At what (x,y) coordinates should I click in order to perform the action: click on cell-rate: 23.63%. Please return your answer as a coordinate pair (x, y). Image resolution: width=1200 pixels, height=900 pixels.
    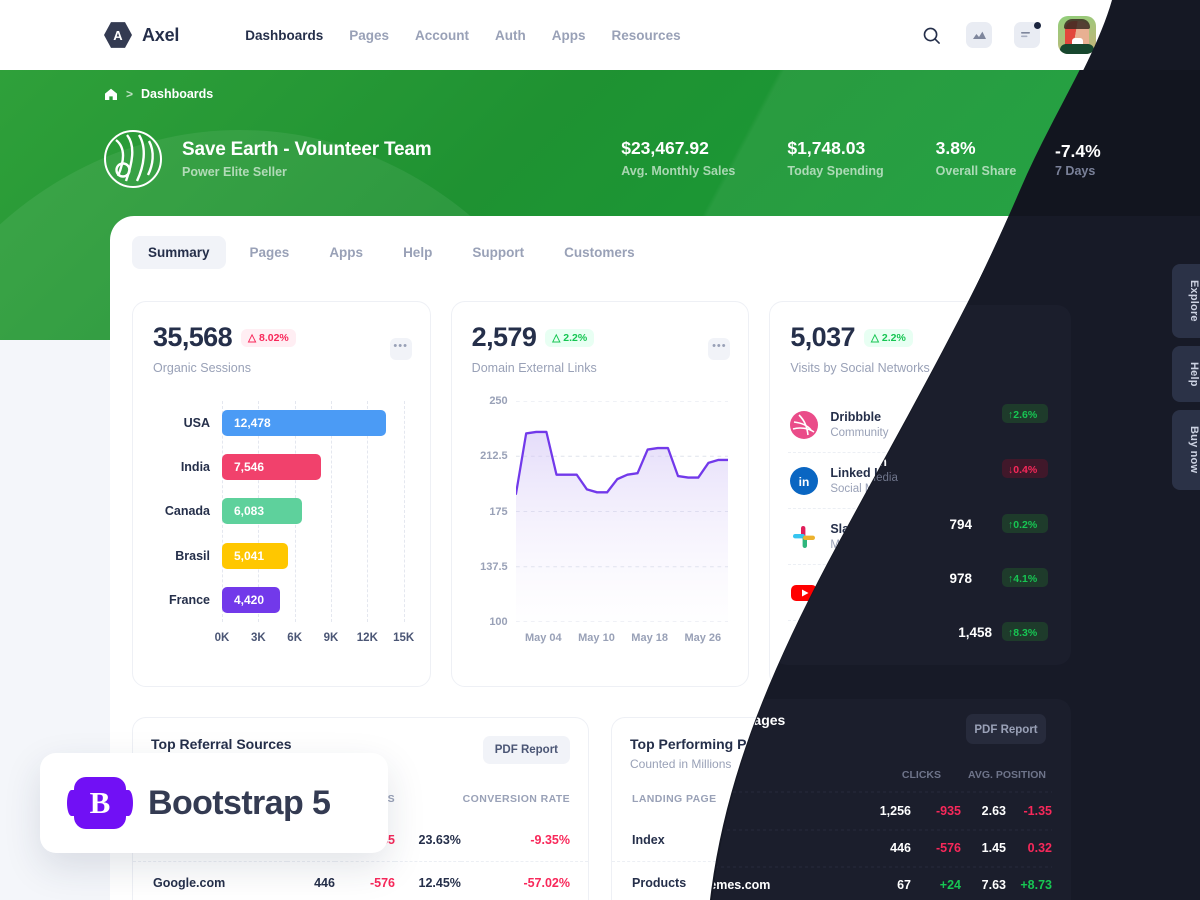
    Looking at the image, I should click on (439, 840).